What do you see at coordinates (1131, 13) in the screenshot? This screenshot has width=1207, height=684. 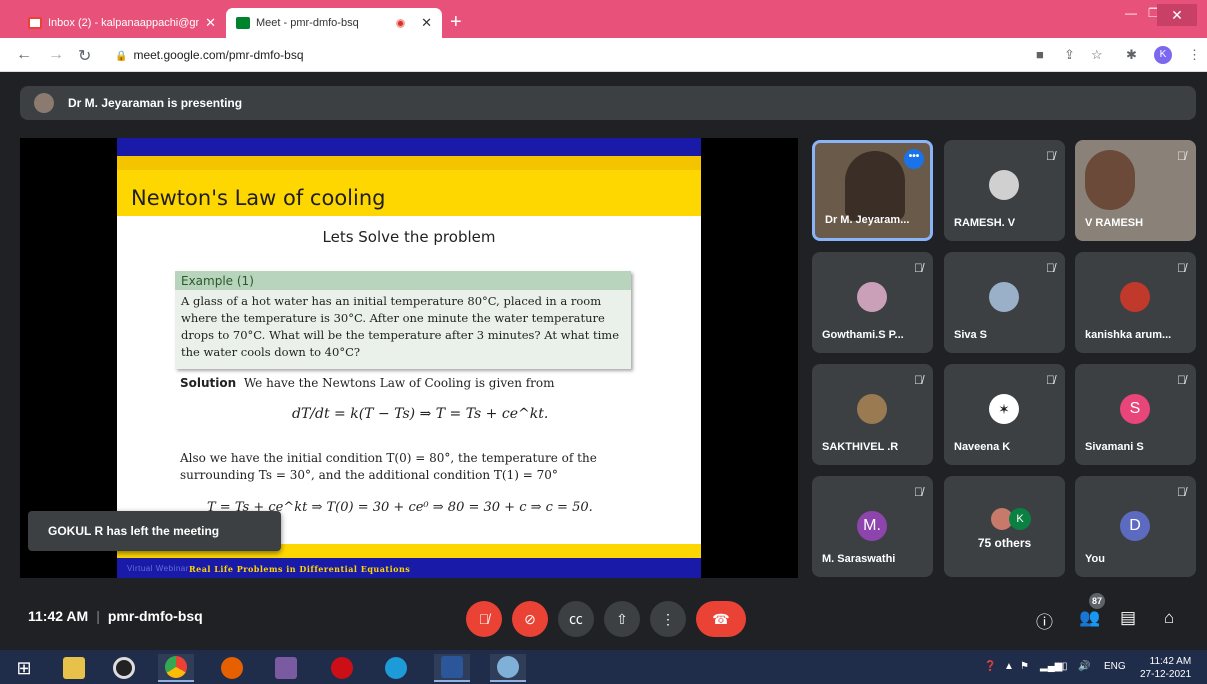 I see `minimize-button: —` at bounding box center [1131, 13].